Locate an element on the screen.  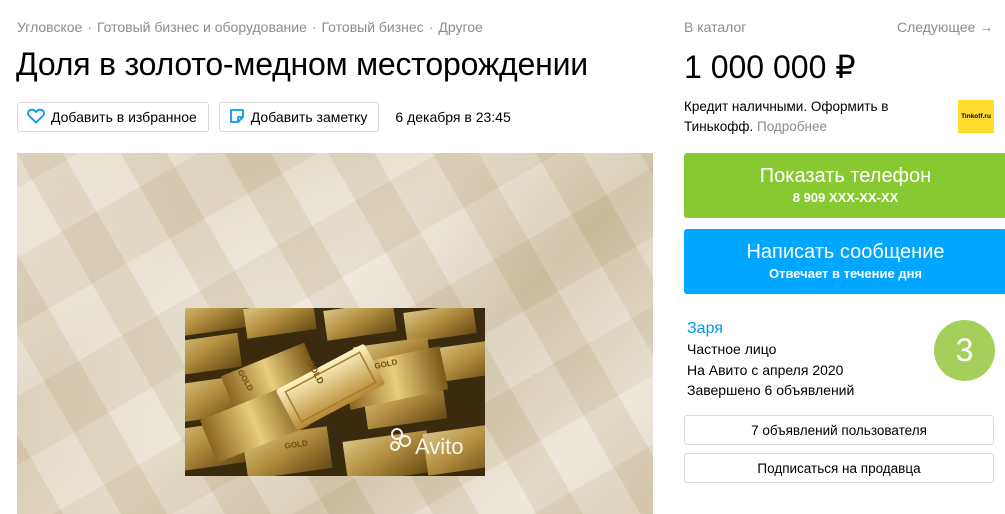
show-phone-button: Показать телефон 8 909 XXX-XX-XX is located at coordinates (844, 185).